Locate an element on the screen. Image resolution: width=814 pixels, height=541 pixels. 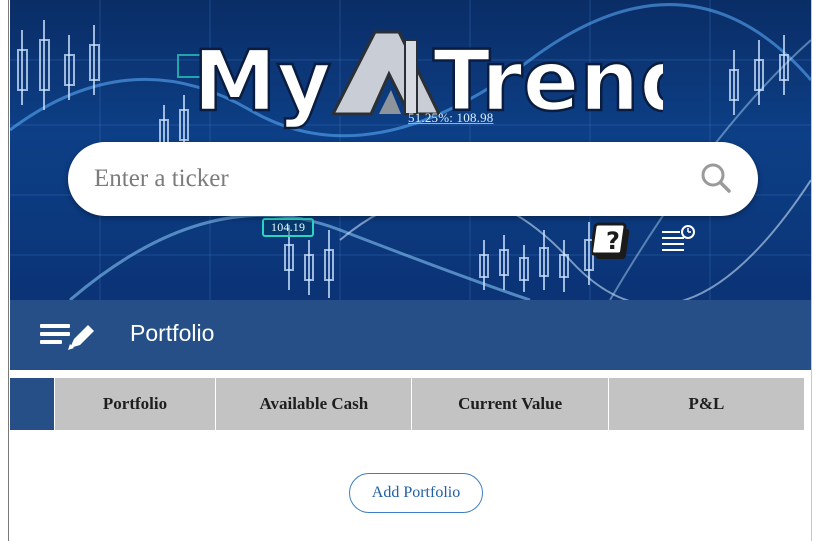
column-header-portfolio: Portfolio is located at coordinates (134, 404).